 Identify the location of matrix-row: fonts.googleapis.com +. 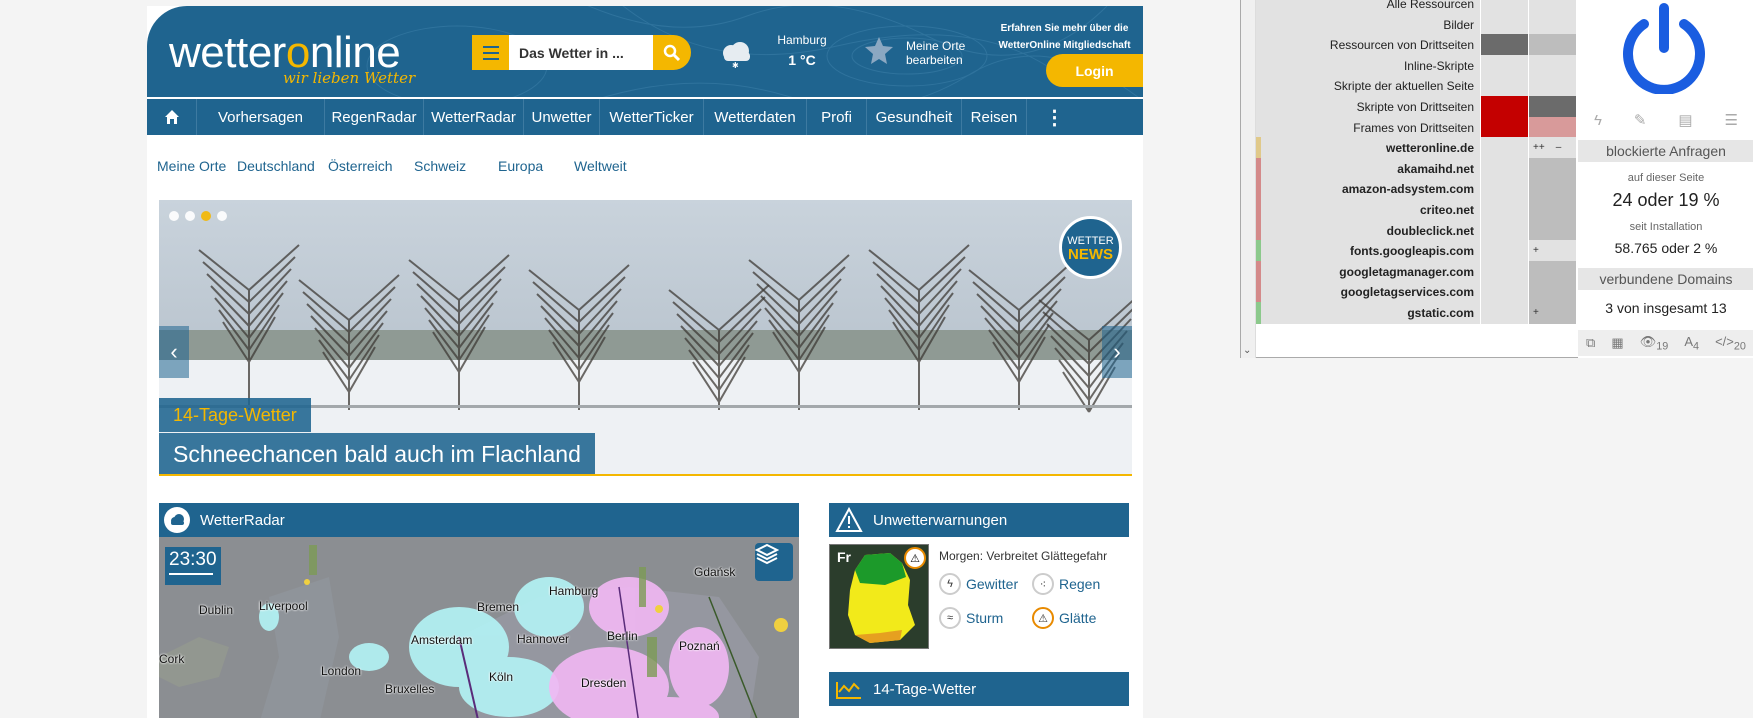
(1416, 252).